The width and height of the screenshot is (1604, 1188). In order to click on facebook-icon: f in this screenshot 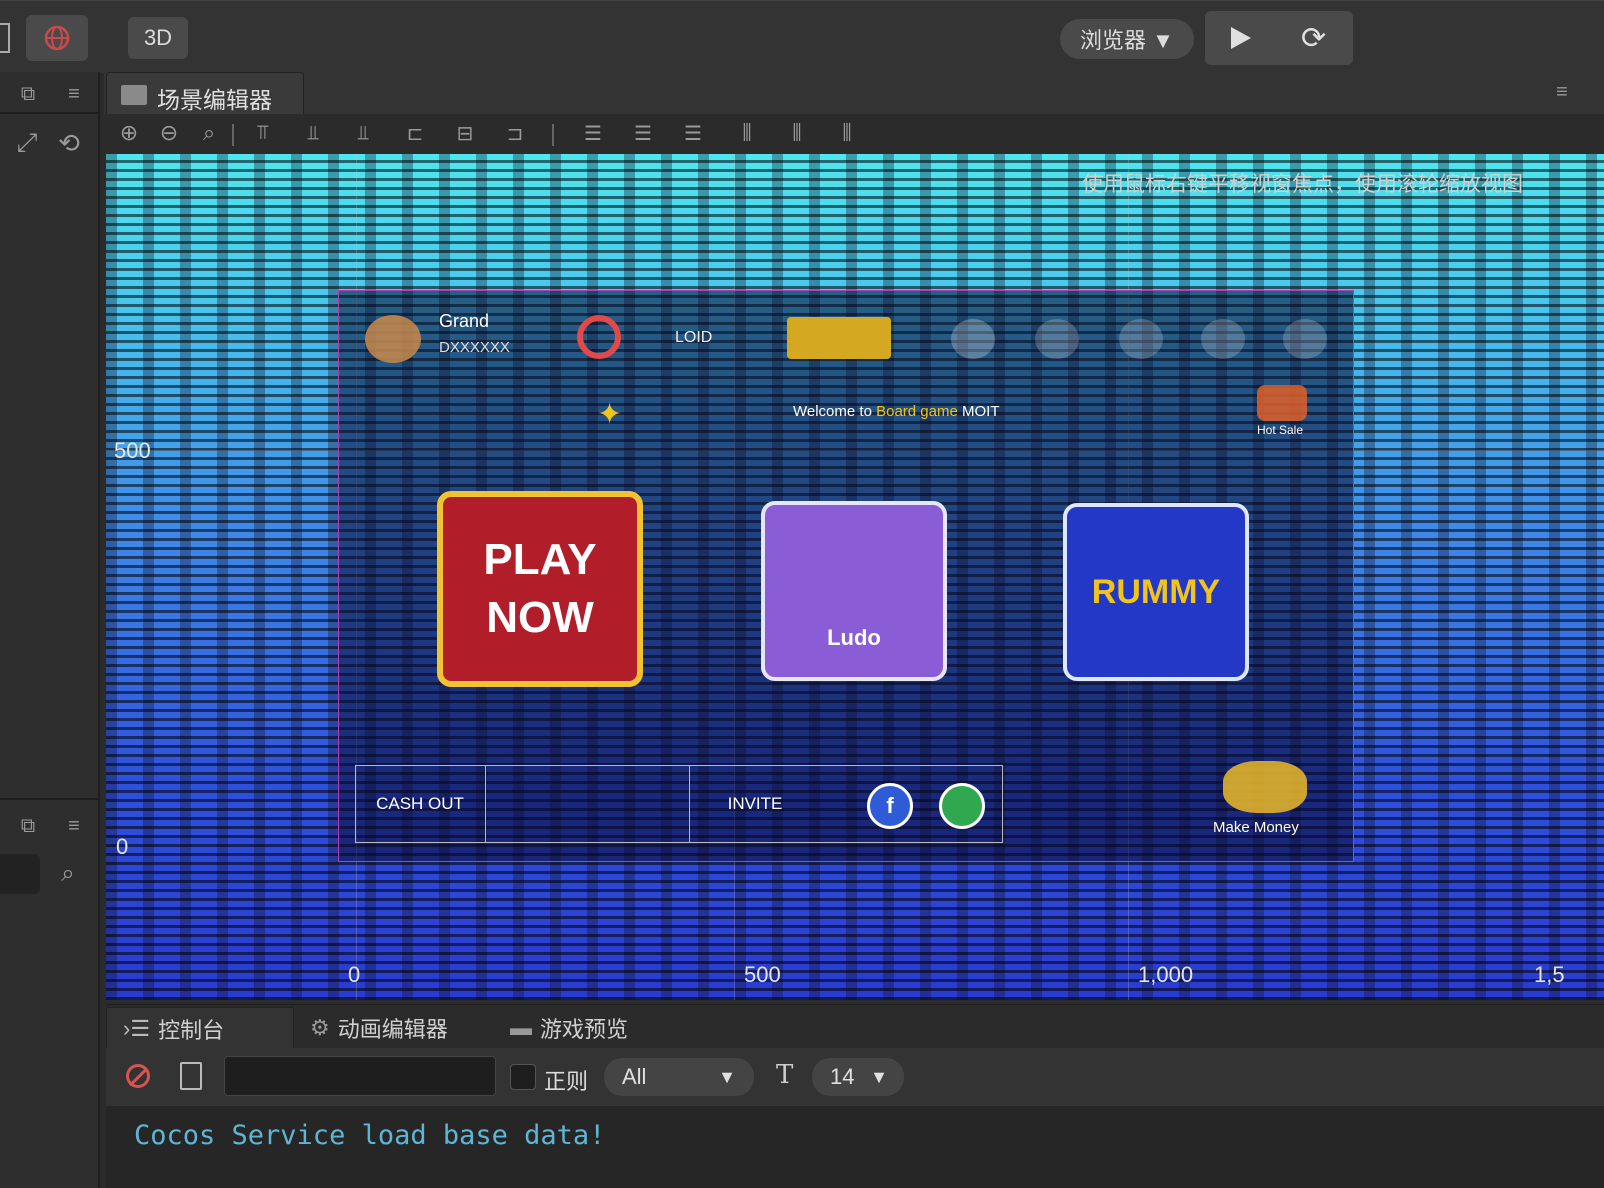, I will do `click(890, 806)`.